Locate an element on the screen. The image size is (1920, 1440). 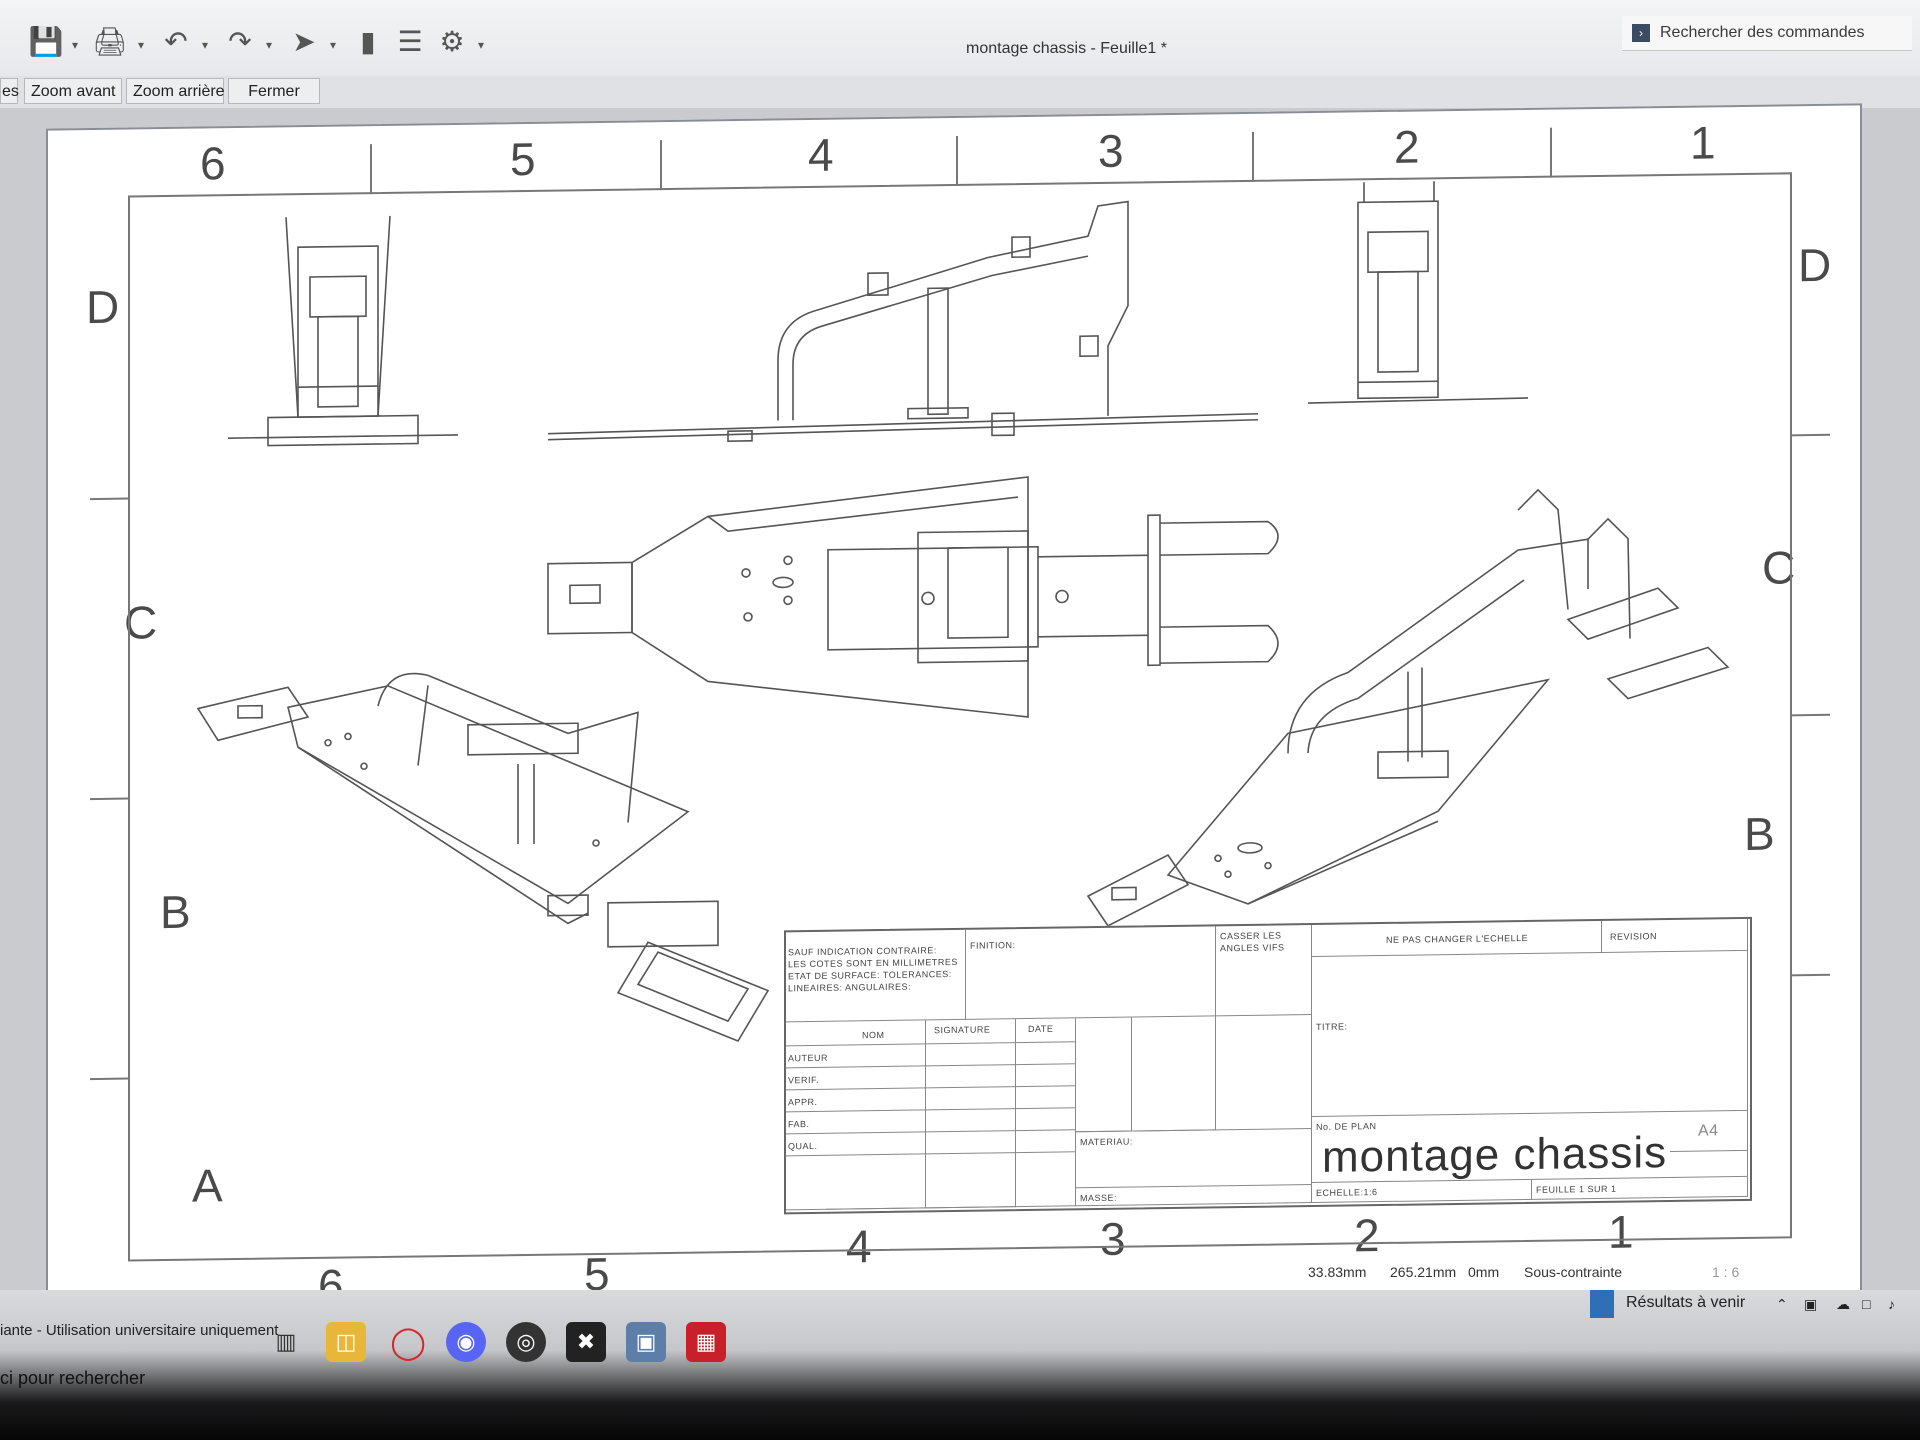
side-view is located at coordinates (903, 322).